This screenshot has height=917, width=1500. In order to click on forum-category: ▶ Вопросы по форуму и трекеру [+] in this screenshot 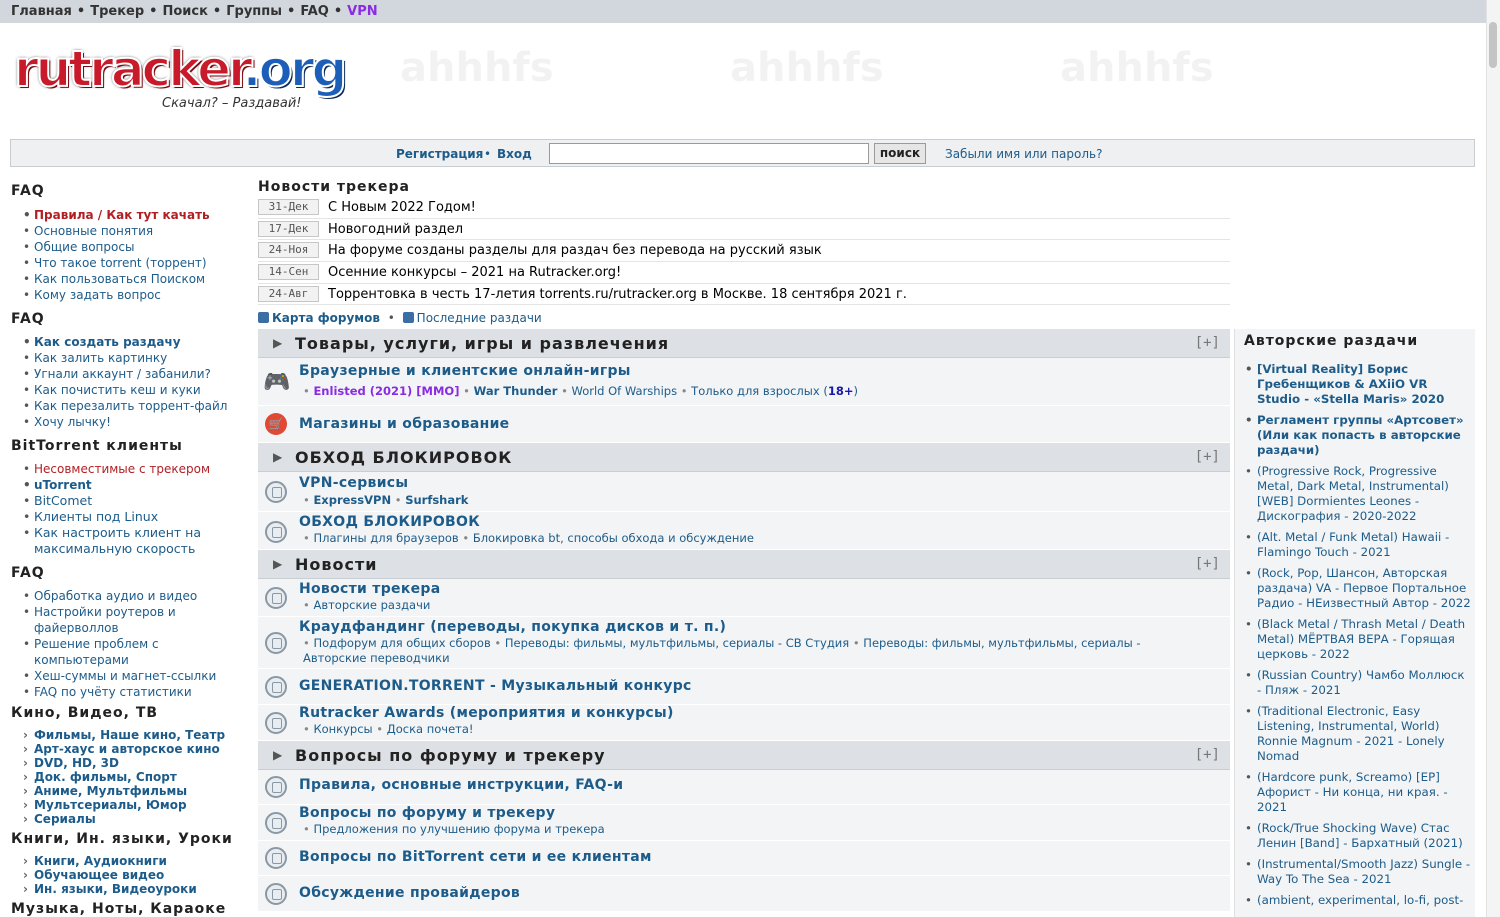, I will do `click(744, 755)`.